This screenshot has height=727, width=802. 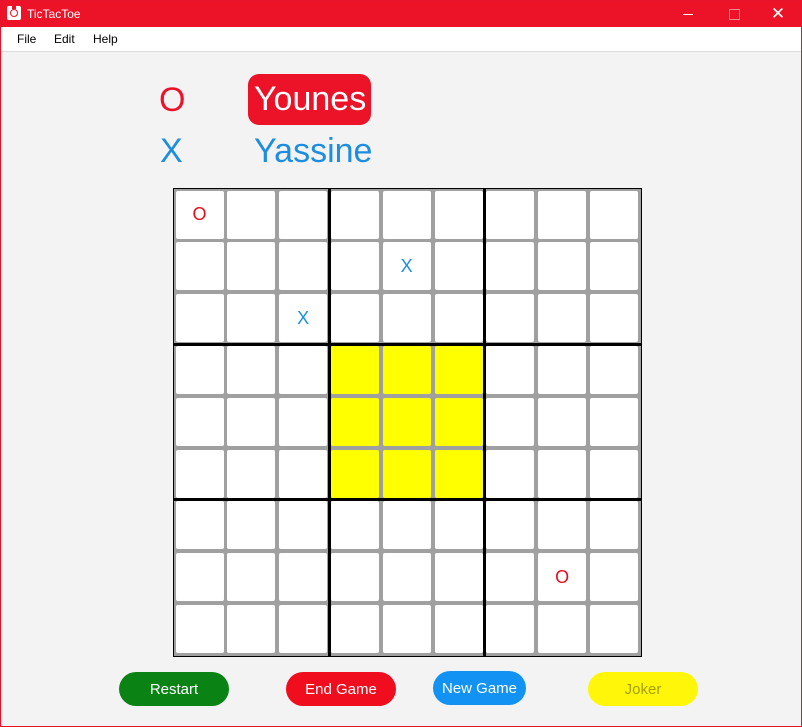 I want to click on new-game-button: New Game, so click(x=479, y=688).